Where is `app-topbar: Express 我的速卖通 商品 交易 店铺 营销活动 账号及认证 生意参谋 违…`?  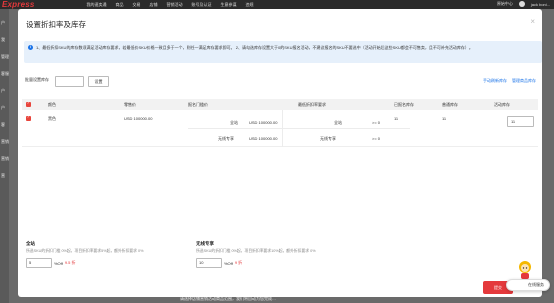 app-topbar: Express 我的速卖通 商品 交易 店铺 营销活动 账号及认证 生意参谋 违… is located at coordinates (277, 4).